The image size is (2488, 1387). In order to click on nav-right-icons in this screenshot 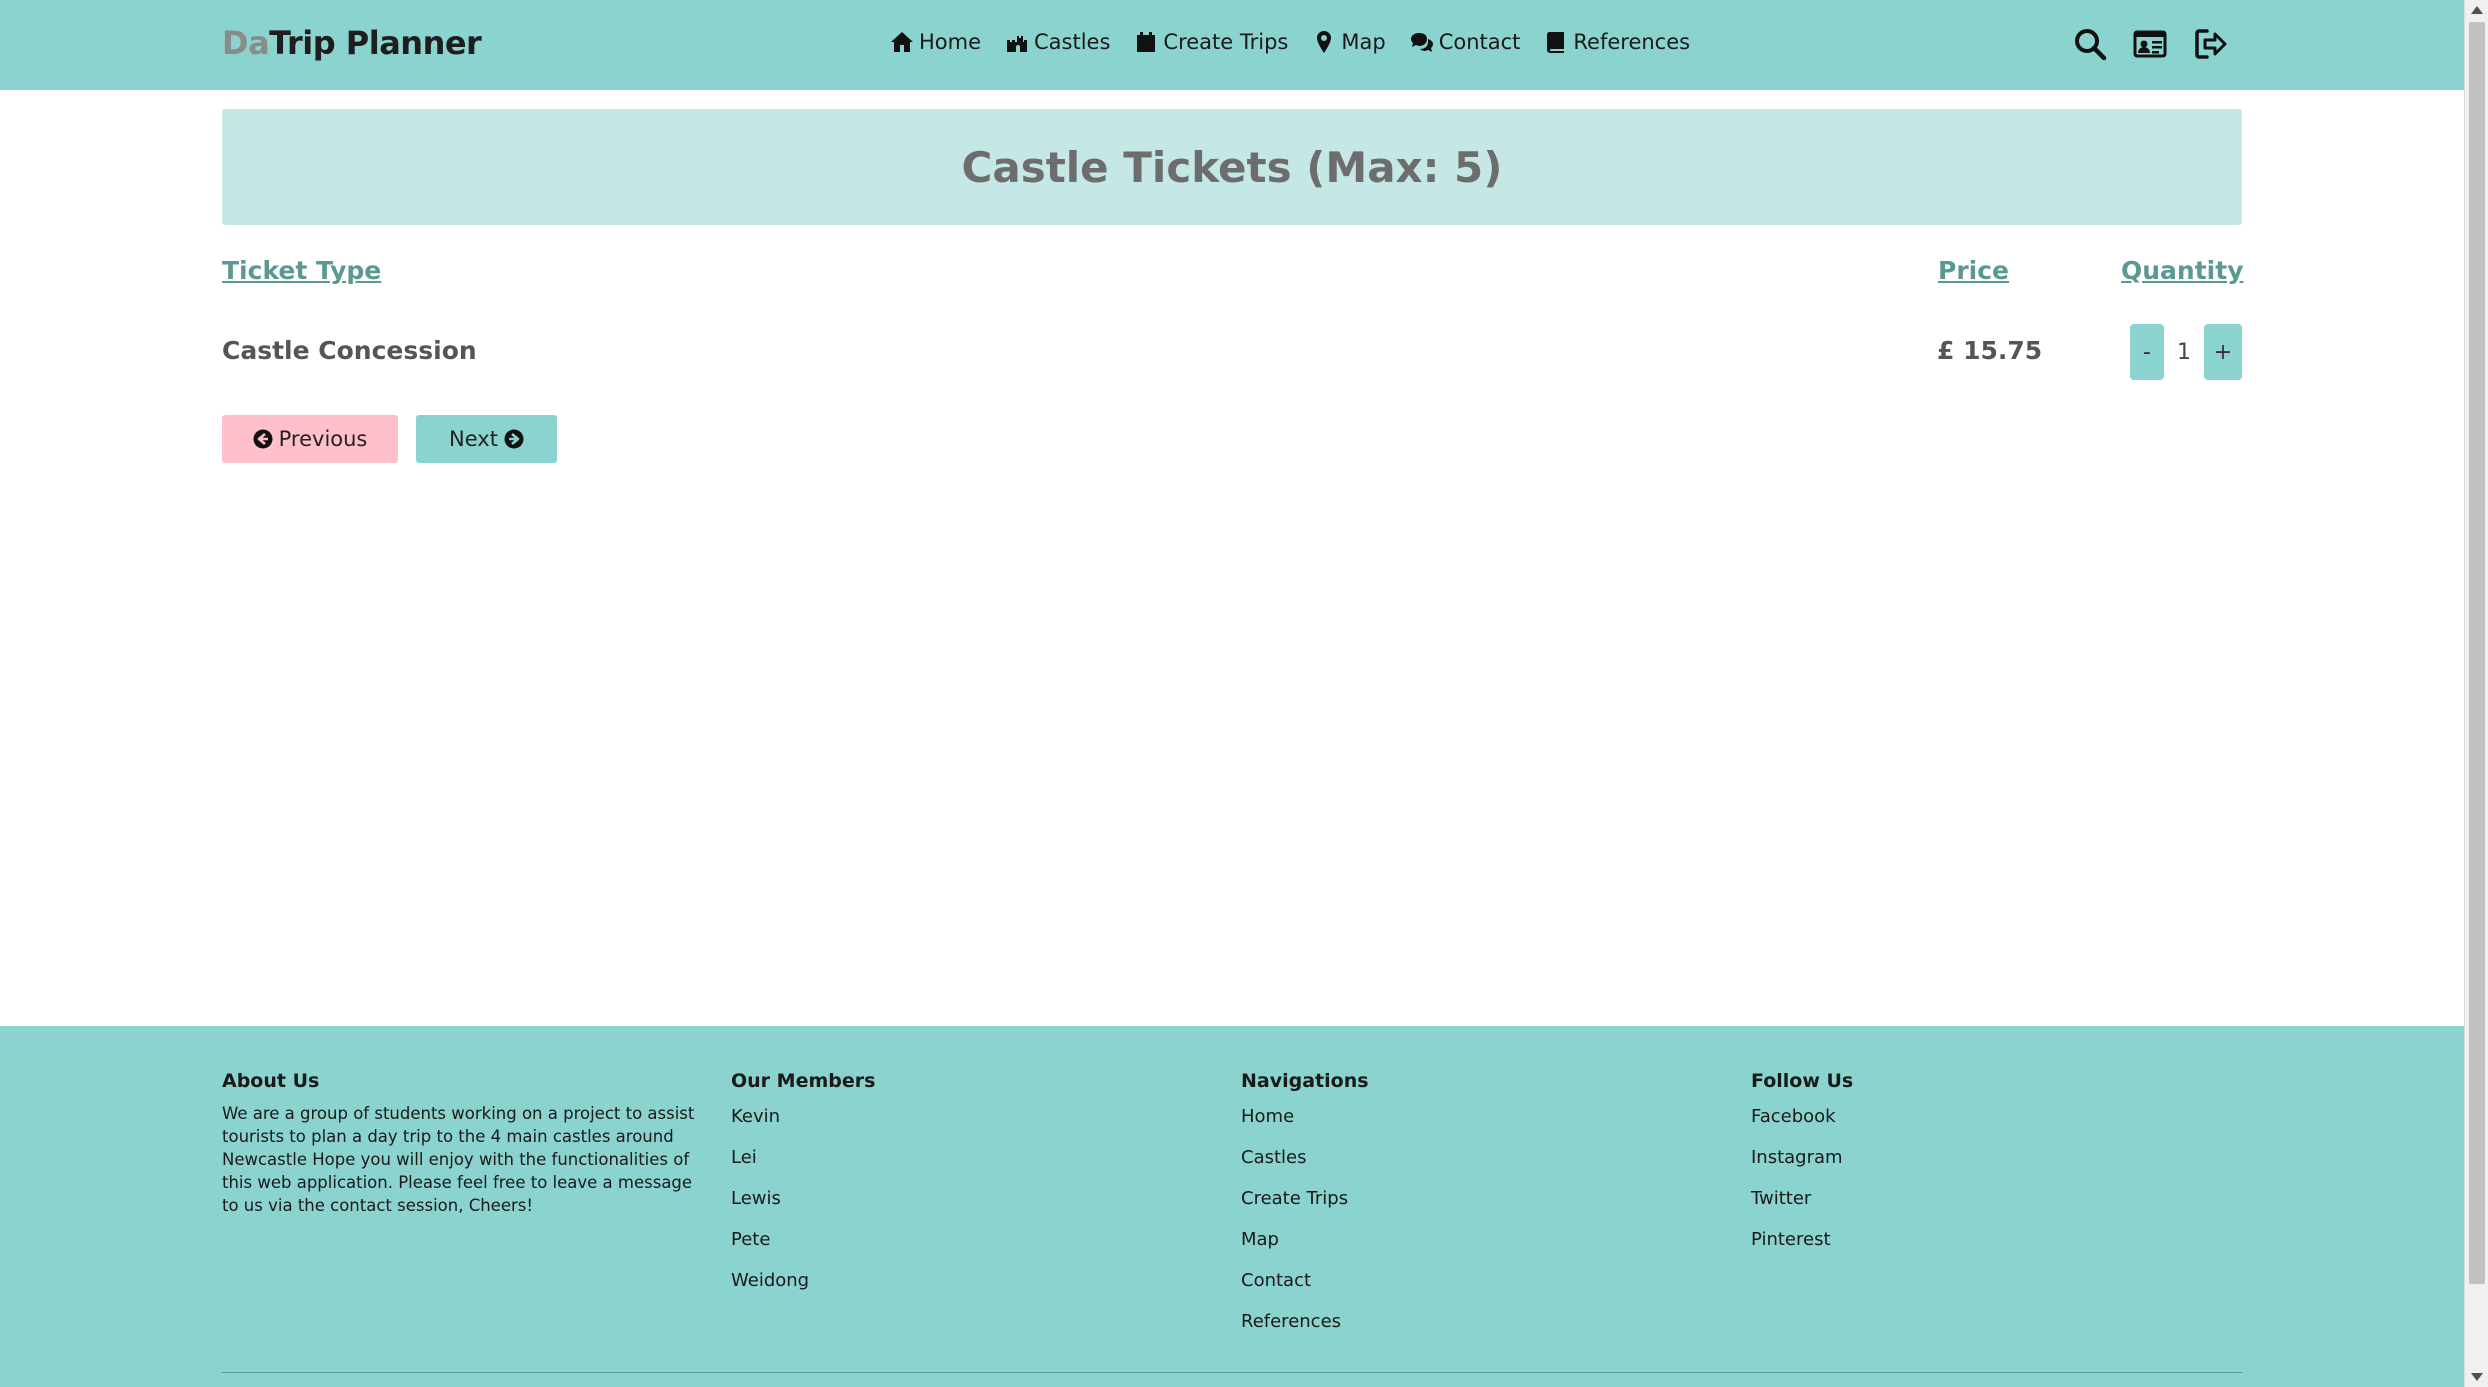, I will do `click(2150, 44)`.